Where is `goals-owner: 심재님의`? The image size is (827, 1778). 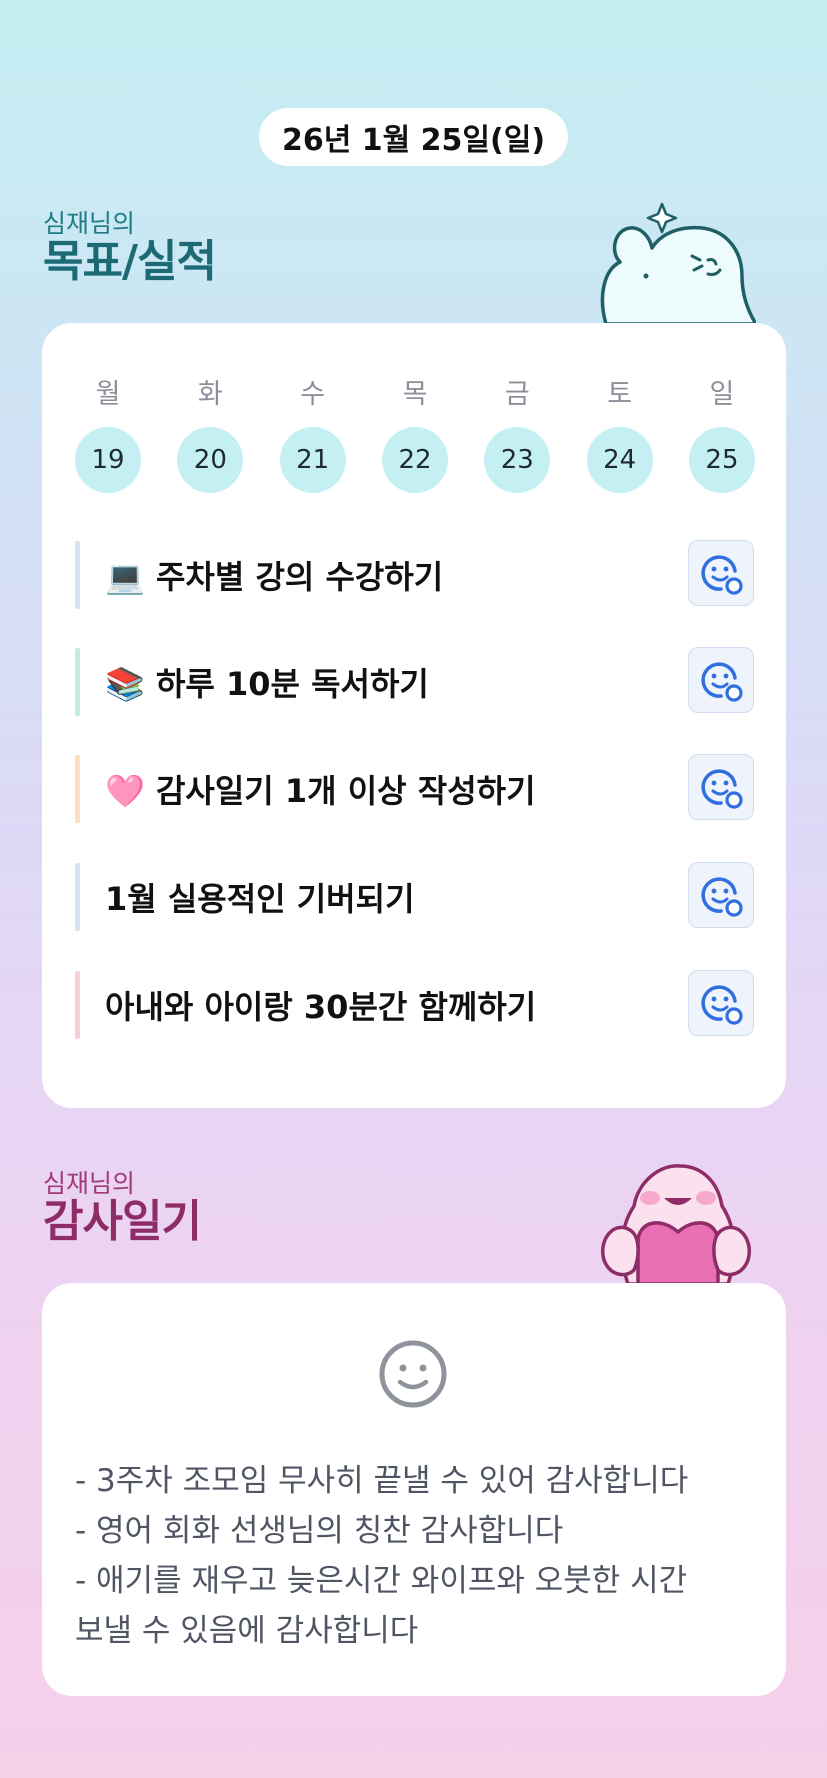 goals-owner: 심재님의 is located at coordinates (89, 223).